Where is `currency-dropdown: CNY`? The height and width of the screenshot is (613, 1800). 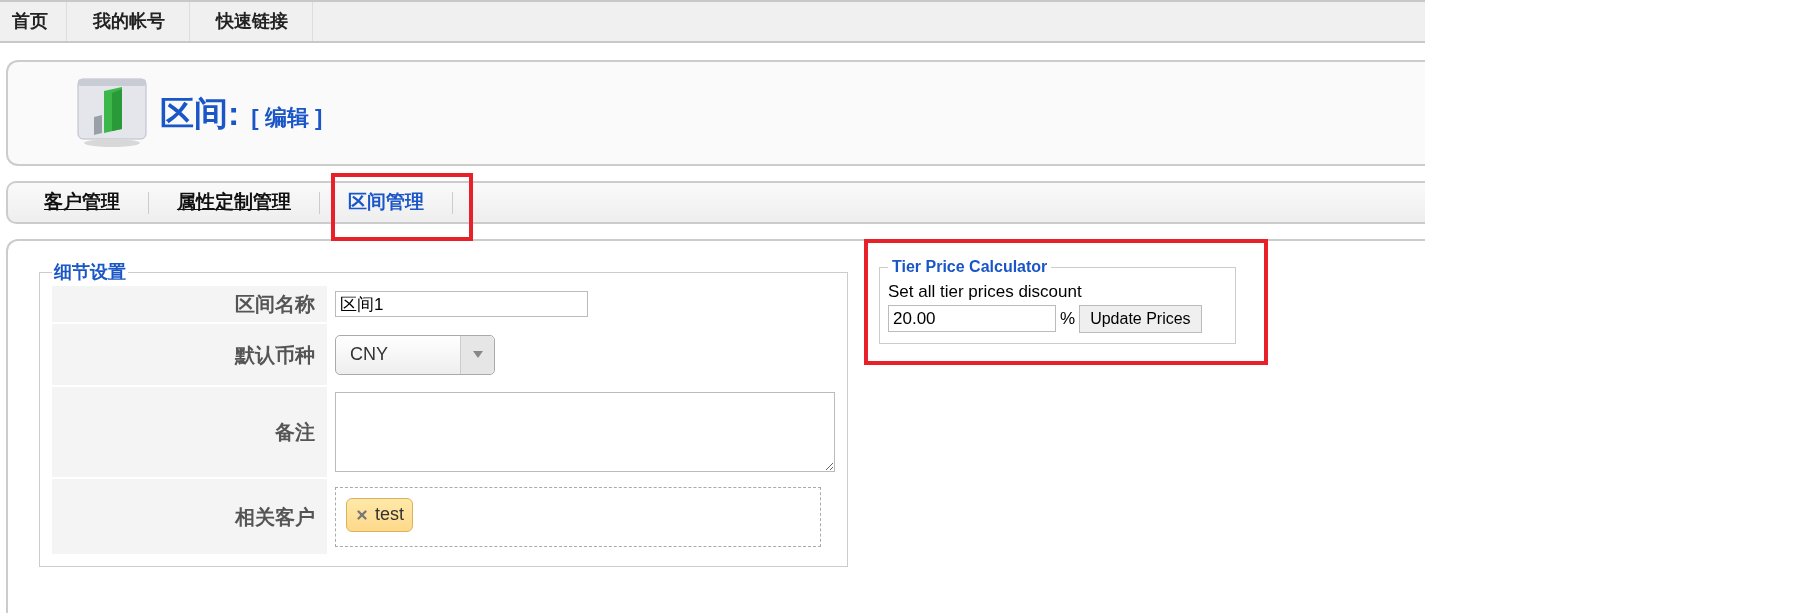
currency-dropdown: CNY is located at coordinates (415, 354).